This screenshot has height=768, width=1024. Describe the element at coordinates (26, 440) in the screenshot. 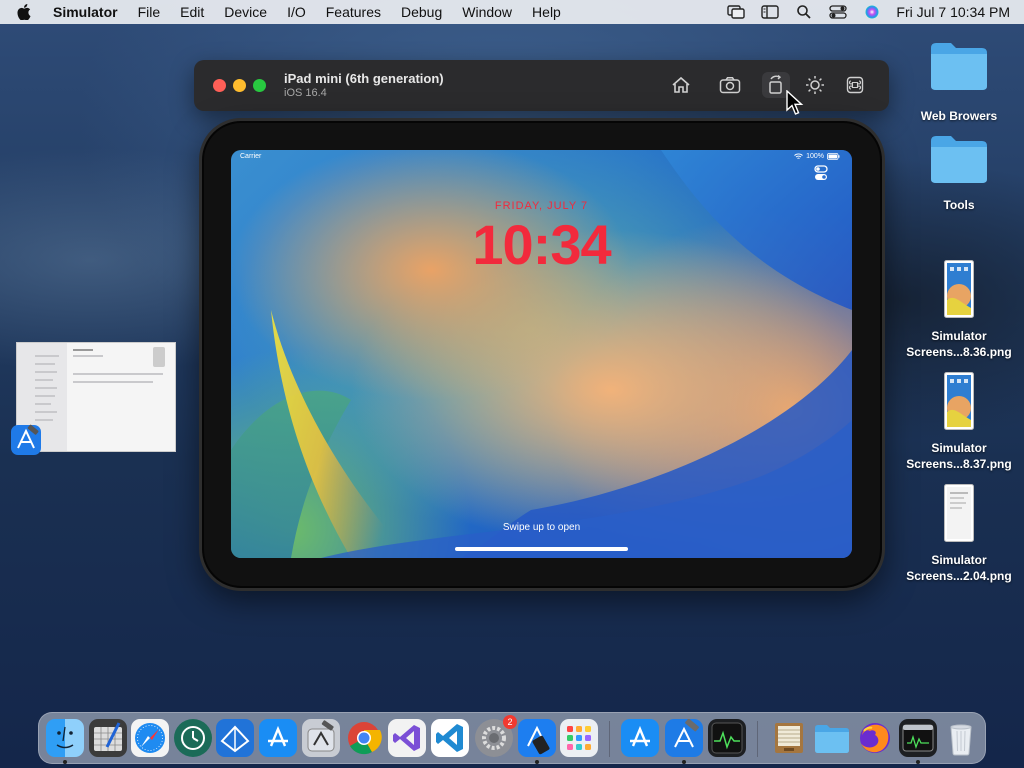

I see `xcode-app-icon` at that location.